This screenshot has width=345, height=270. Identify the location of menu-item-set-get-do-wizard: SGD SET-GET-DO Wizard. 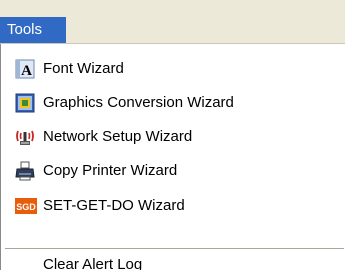
(172, 206).